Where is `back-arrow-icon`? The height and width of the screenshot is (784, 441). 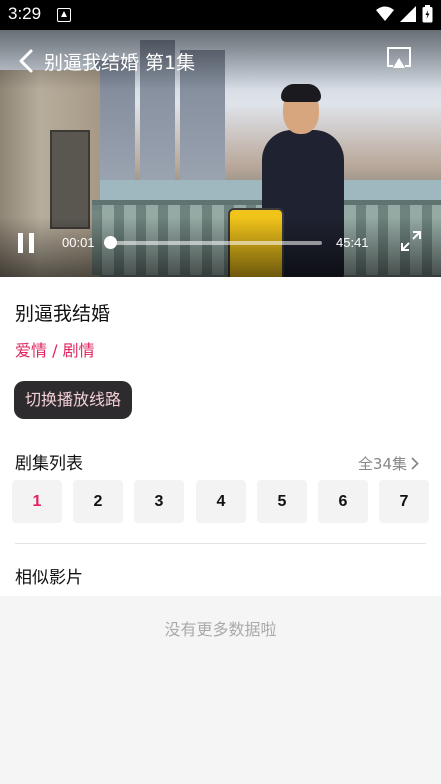
back-arrow-icon is located at coordinates (27, 61).